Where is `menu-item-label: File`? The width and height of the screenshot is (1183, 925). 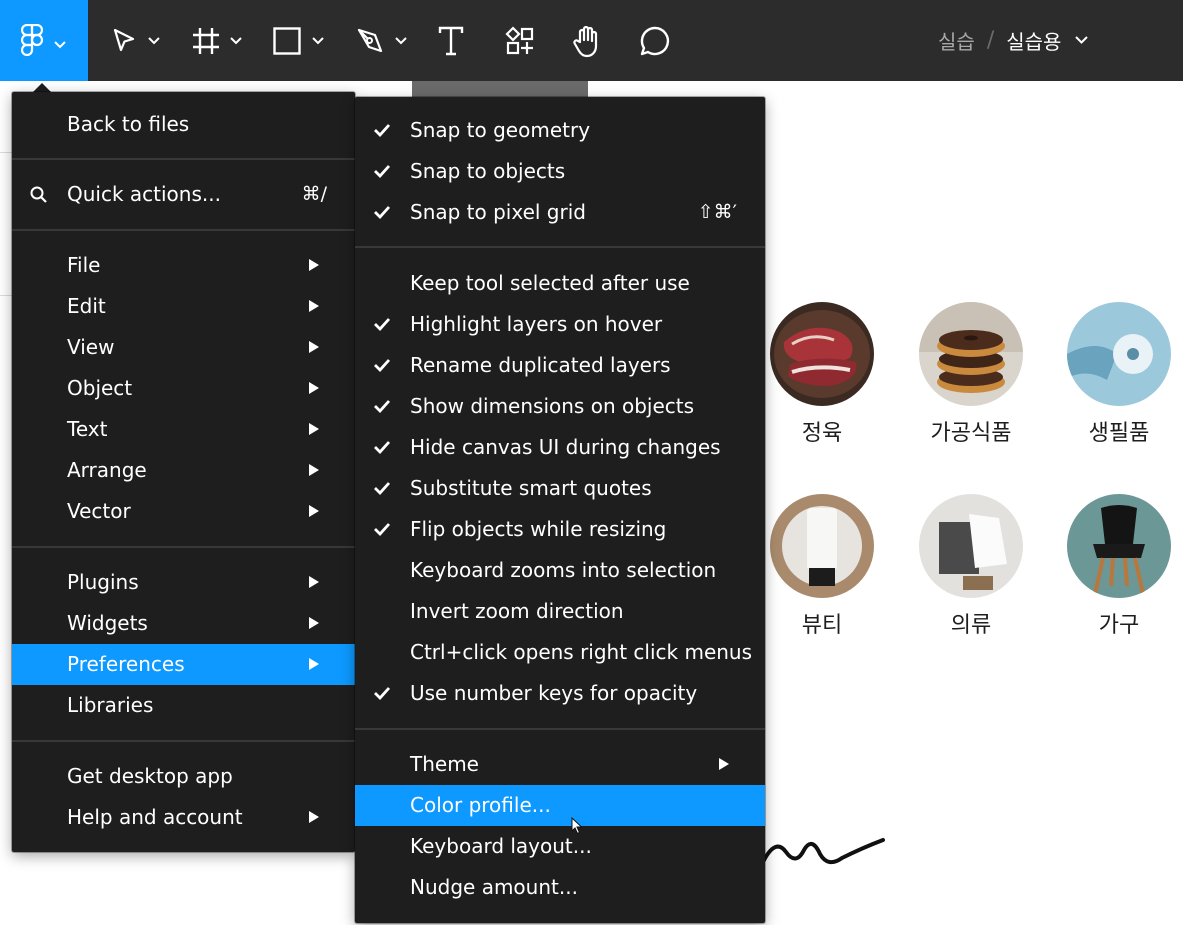 menu-item-label: File is located at coordinates (84, 265).